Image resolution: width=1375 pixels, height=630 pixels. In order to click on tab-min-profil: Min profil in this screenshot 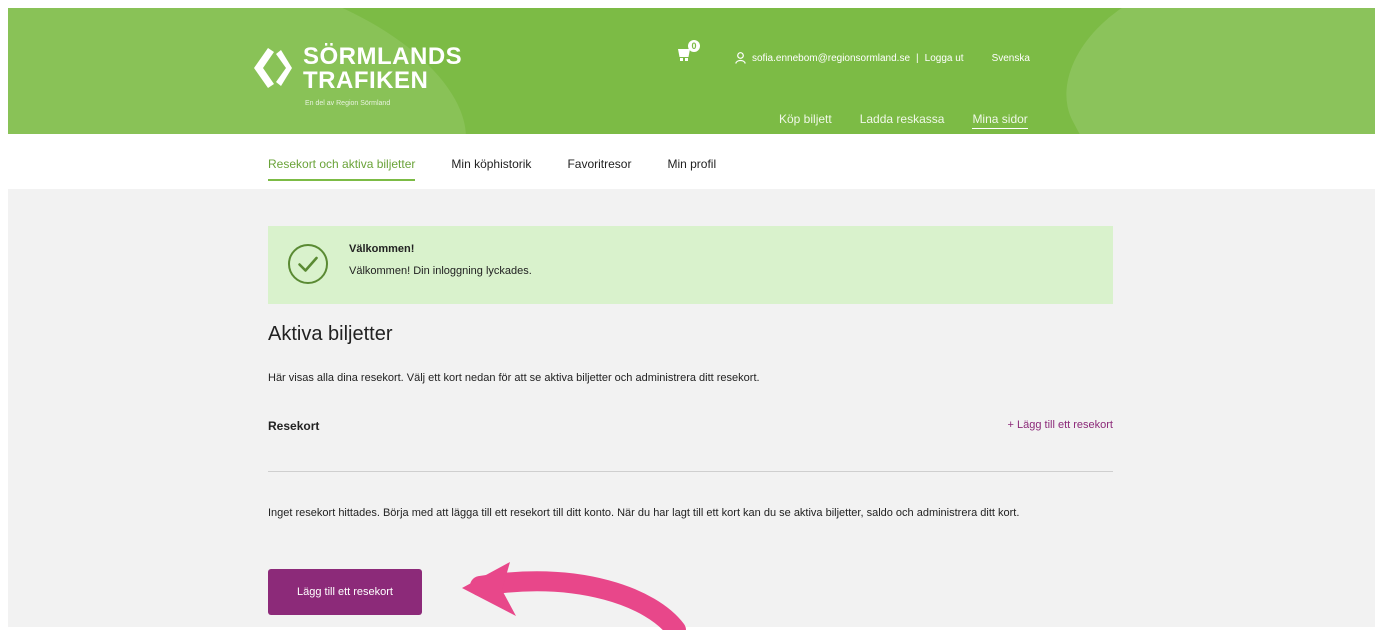, I will do `click(691, 169)`.